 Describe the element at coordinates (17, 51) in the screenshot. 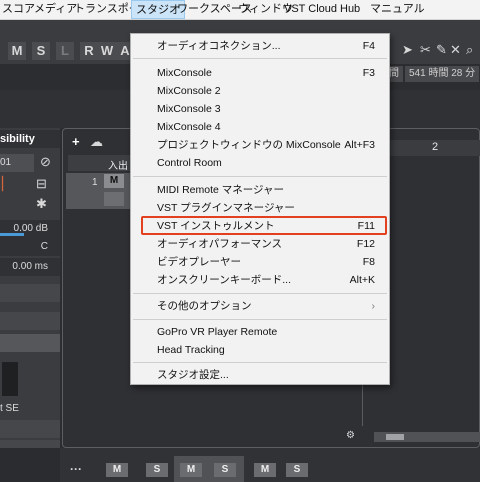

I see `mode-button-m: M` at that location.